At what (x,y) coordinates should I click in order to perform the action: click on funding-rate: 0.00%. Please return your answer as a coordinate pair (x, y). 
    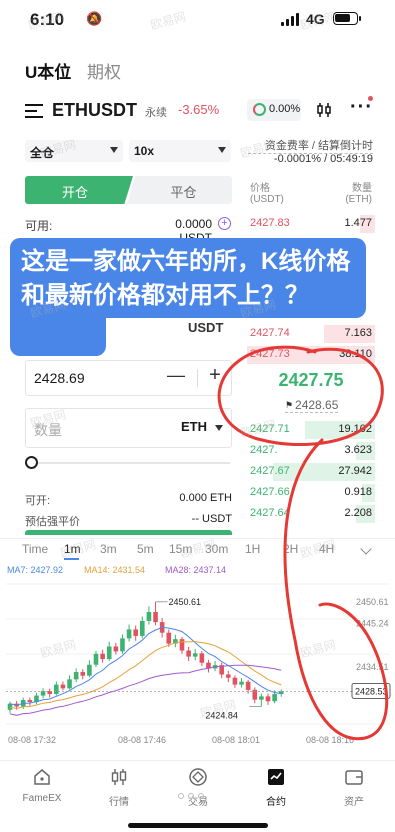
    Looking at the image, I should click on (285, 109).